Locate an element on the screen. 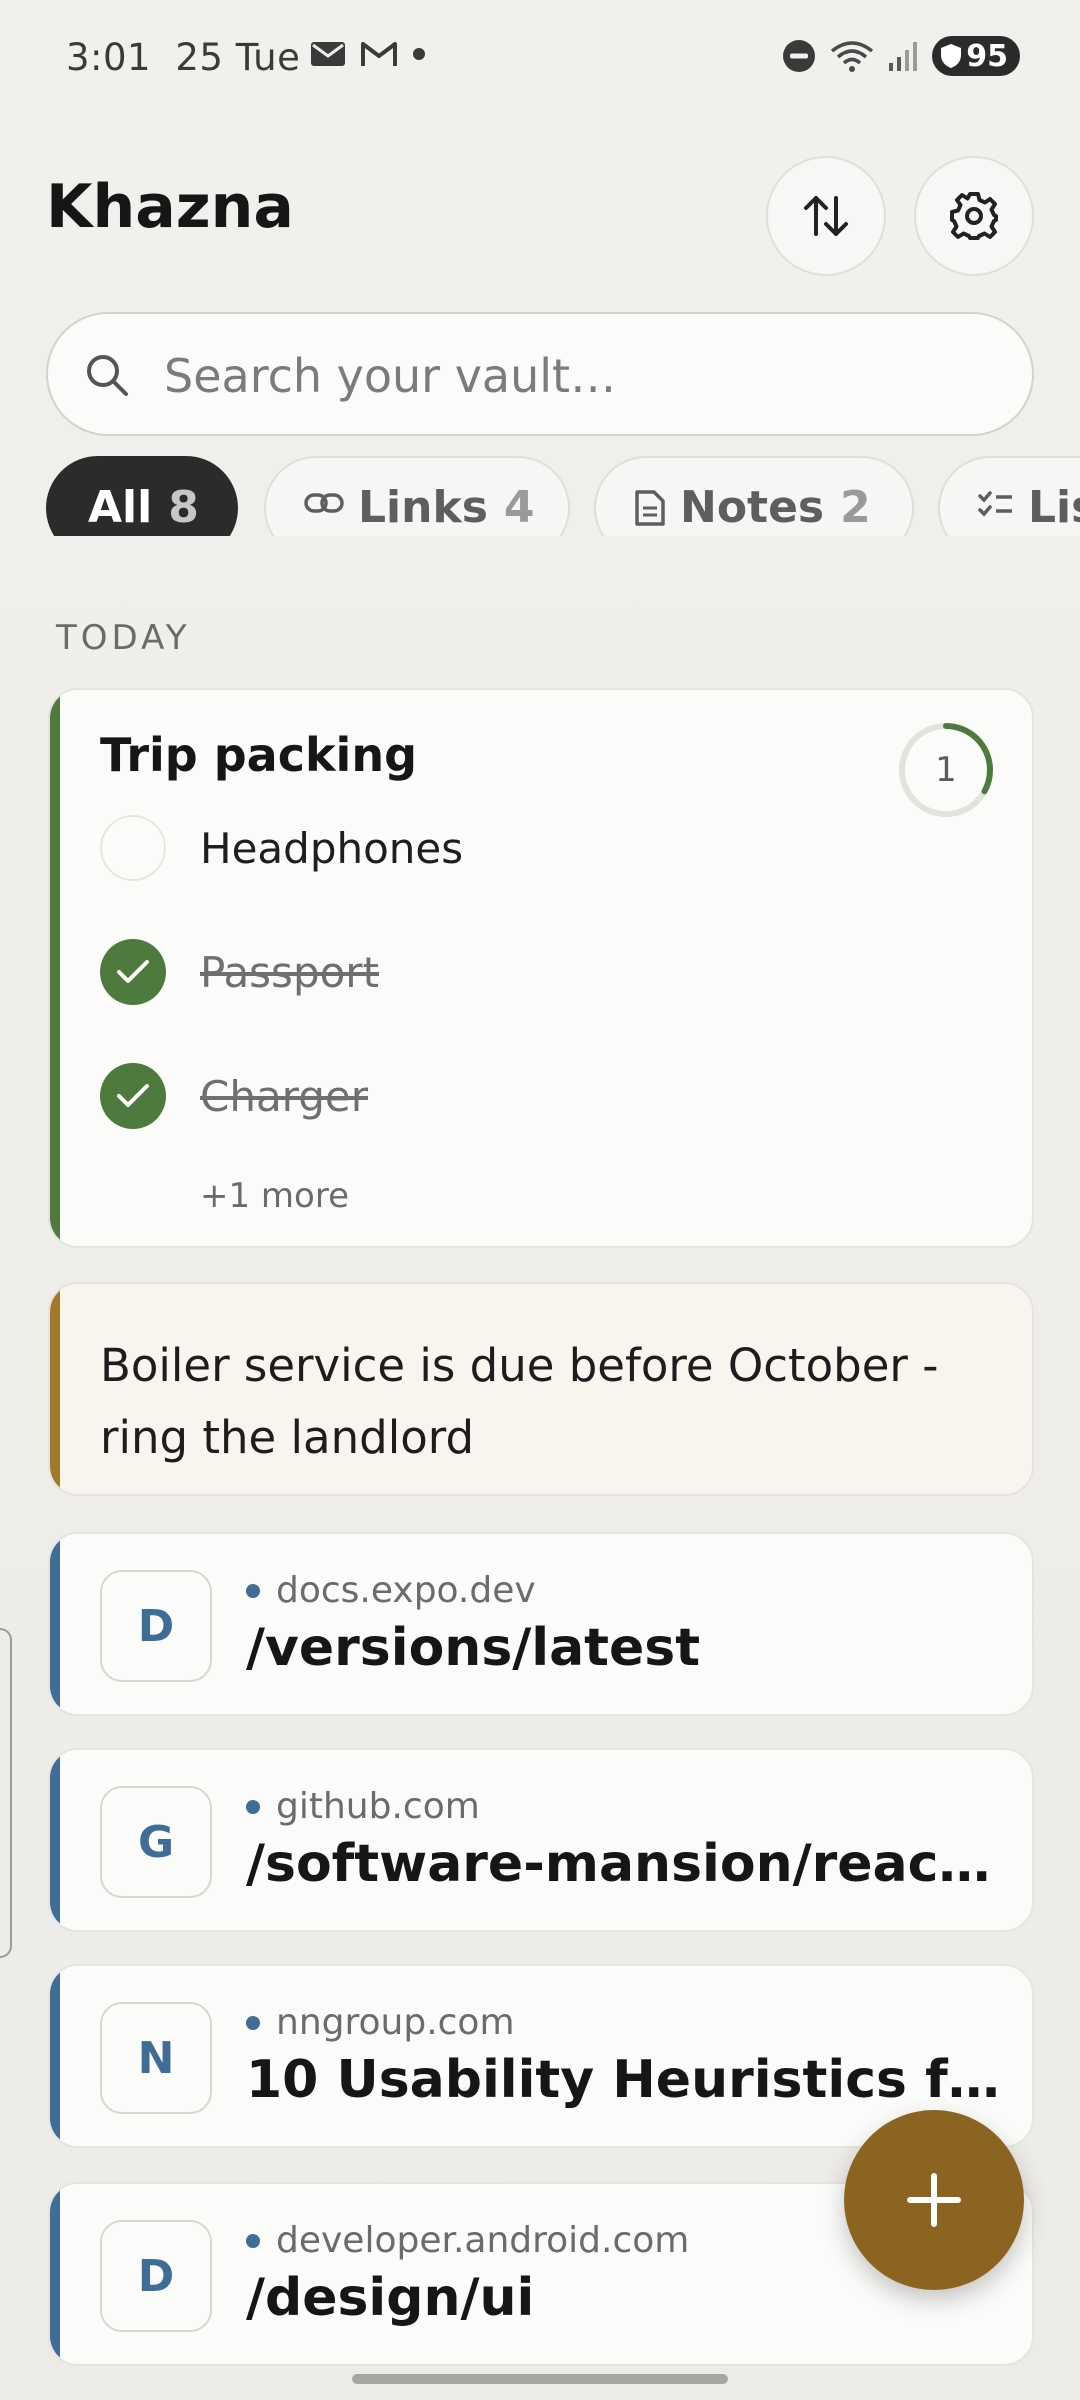  link-domain: github.com is located at coordinates (363, 1806).